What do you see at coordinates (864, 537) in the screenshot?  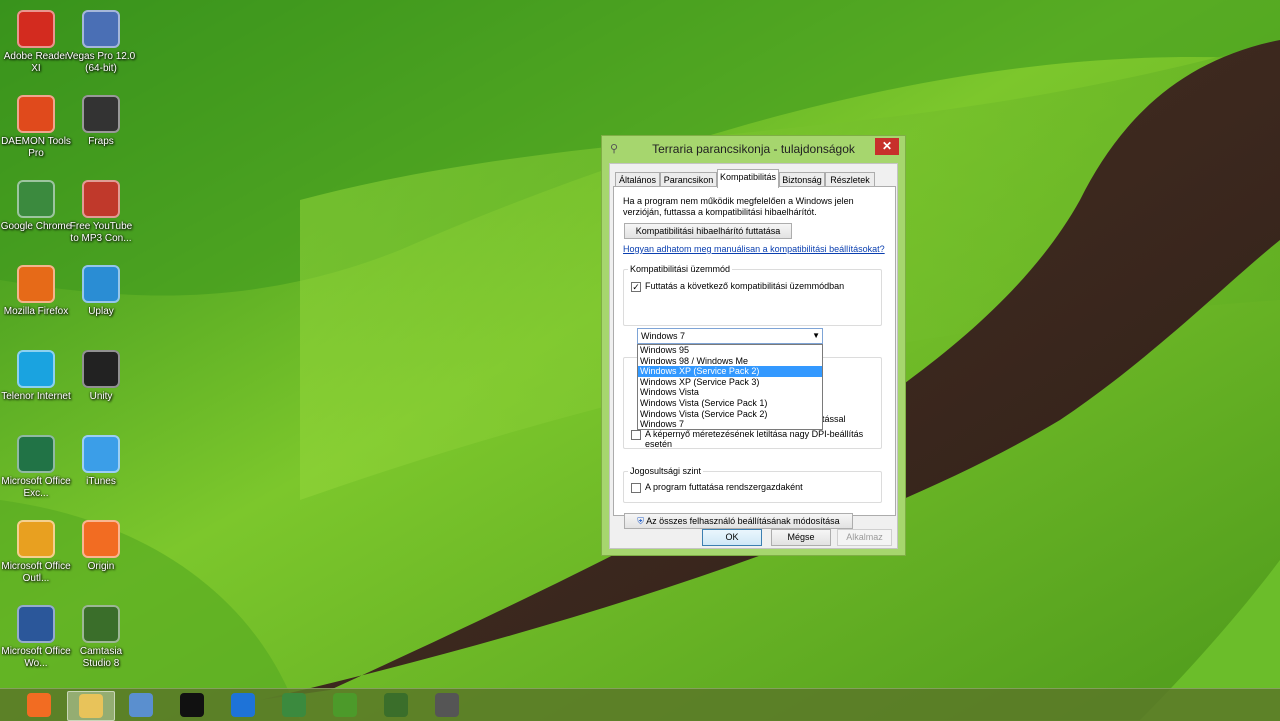 I see `apply-button: Alkalmaz` at bounding box center [864, 537].